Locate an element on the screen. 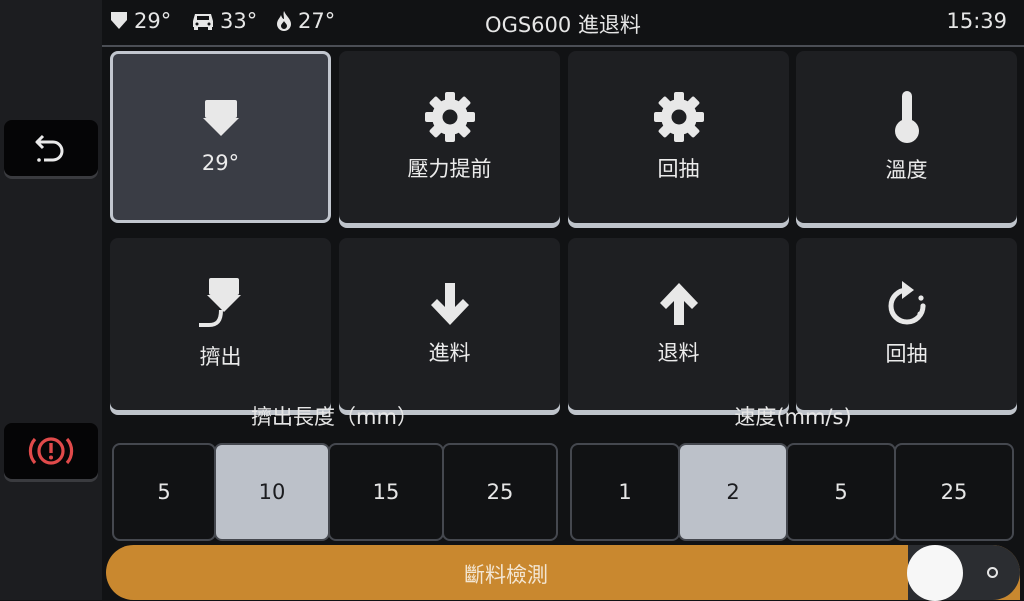 The height and width of the screenshot is (601, 1024). load-filament-label: 進料 is located at coordinates (449, 353).